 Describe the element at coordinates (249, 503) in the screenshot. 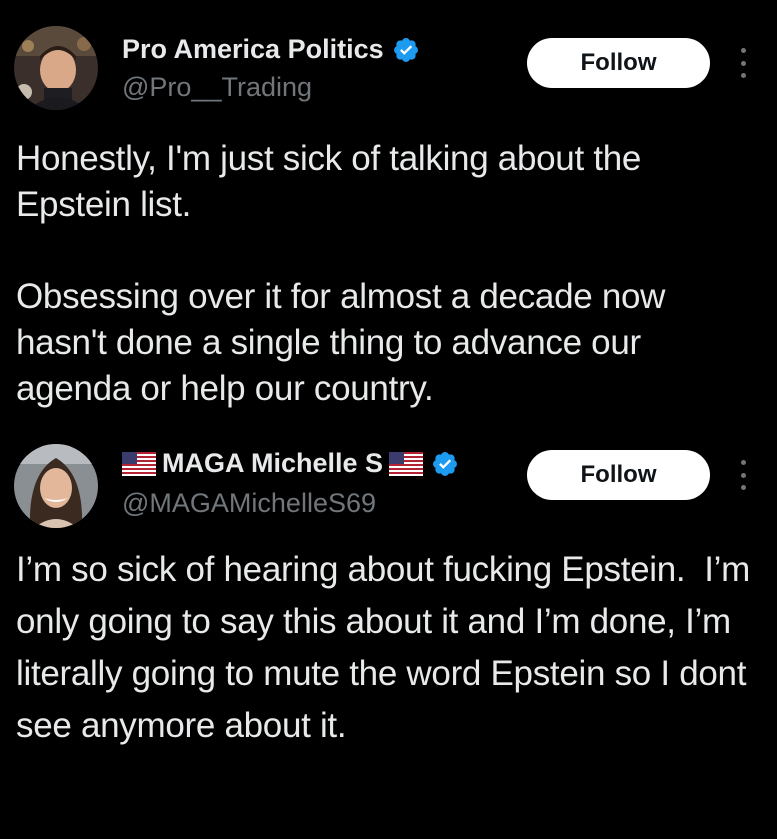

I see `handle: @MAGAMichelleS69` at that location.